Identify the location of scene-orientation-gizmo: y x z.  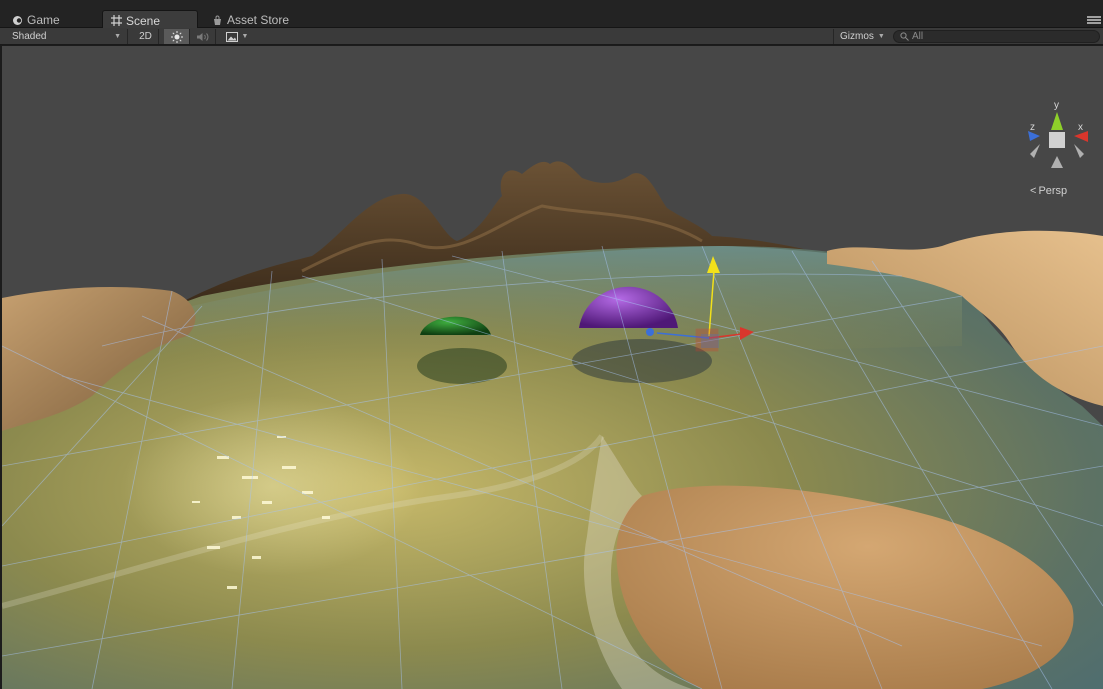
(1057, 136).